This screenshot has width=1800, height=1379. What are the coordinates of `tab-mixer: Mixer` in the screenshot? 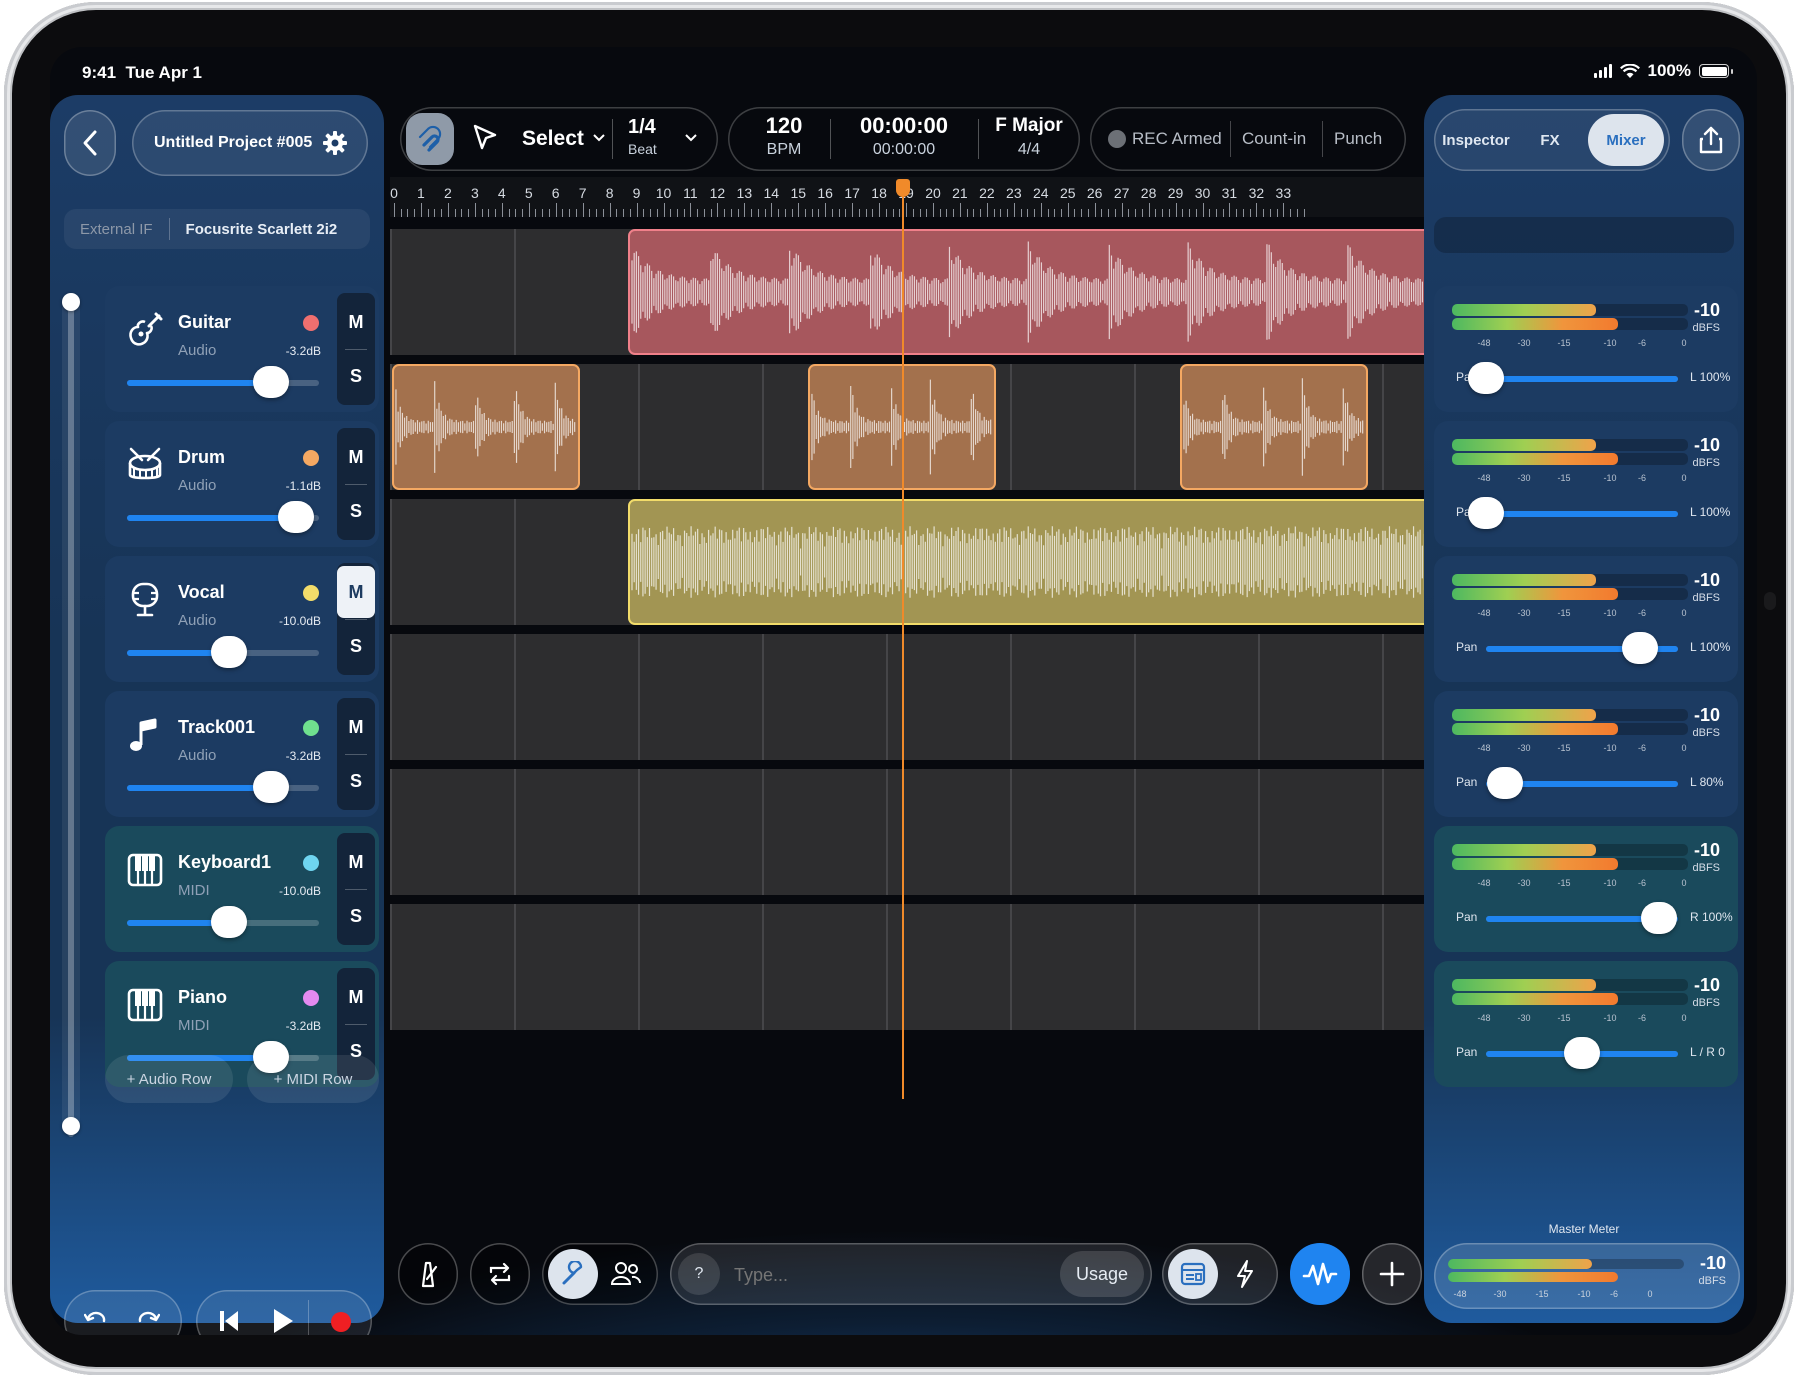 It's located at (1626, 140).